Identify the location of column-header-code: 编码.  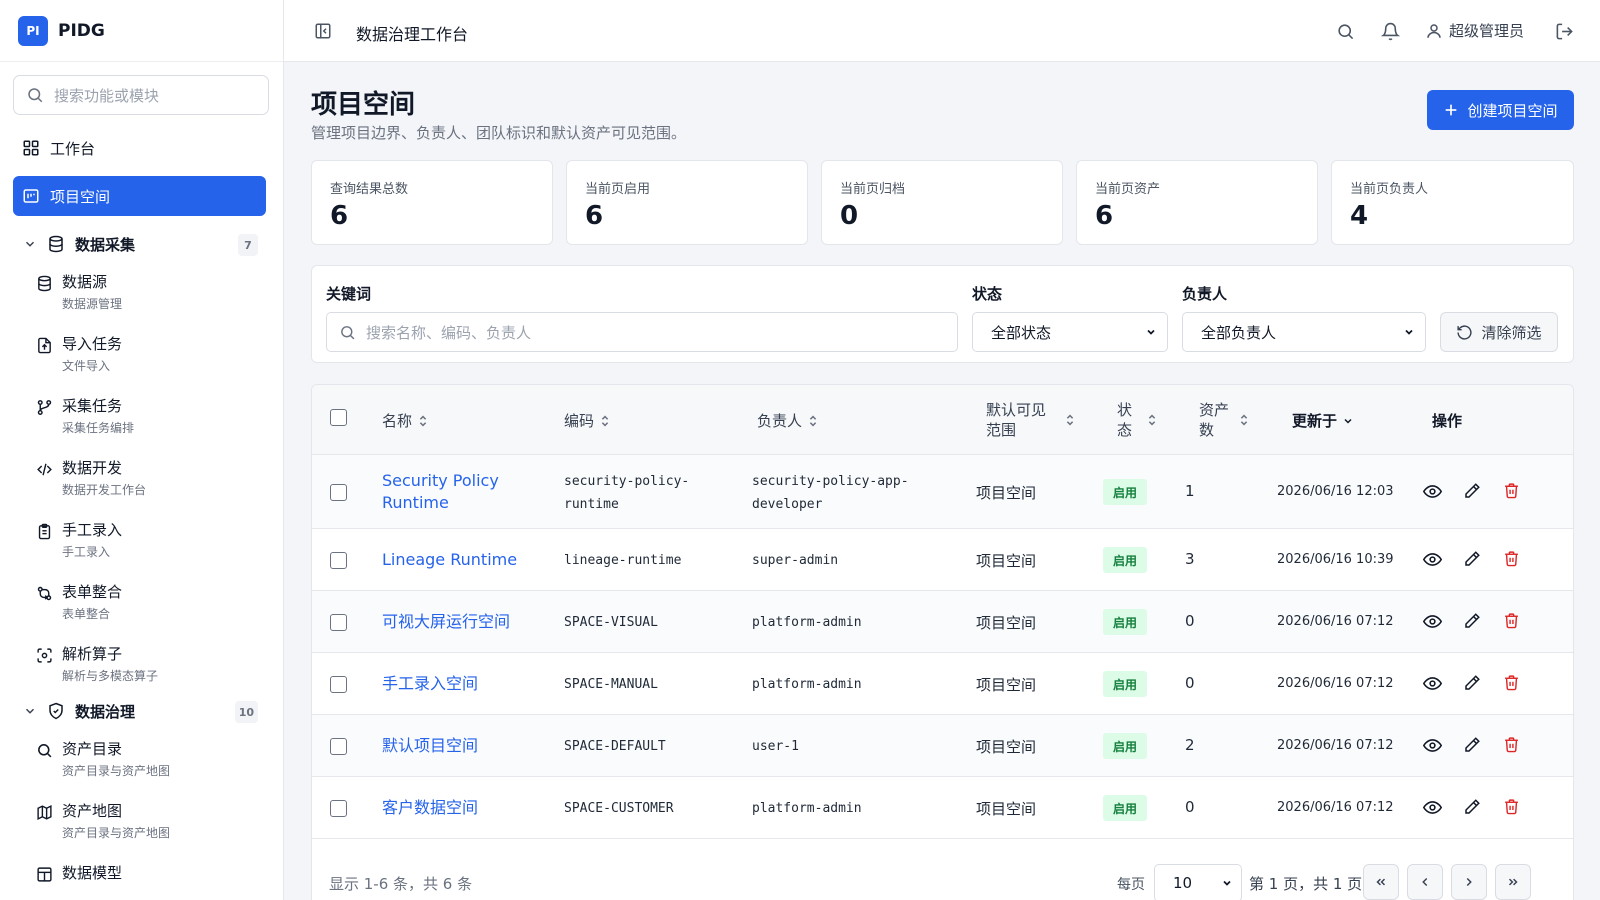
(587, 420).